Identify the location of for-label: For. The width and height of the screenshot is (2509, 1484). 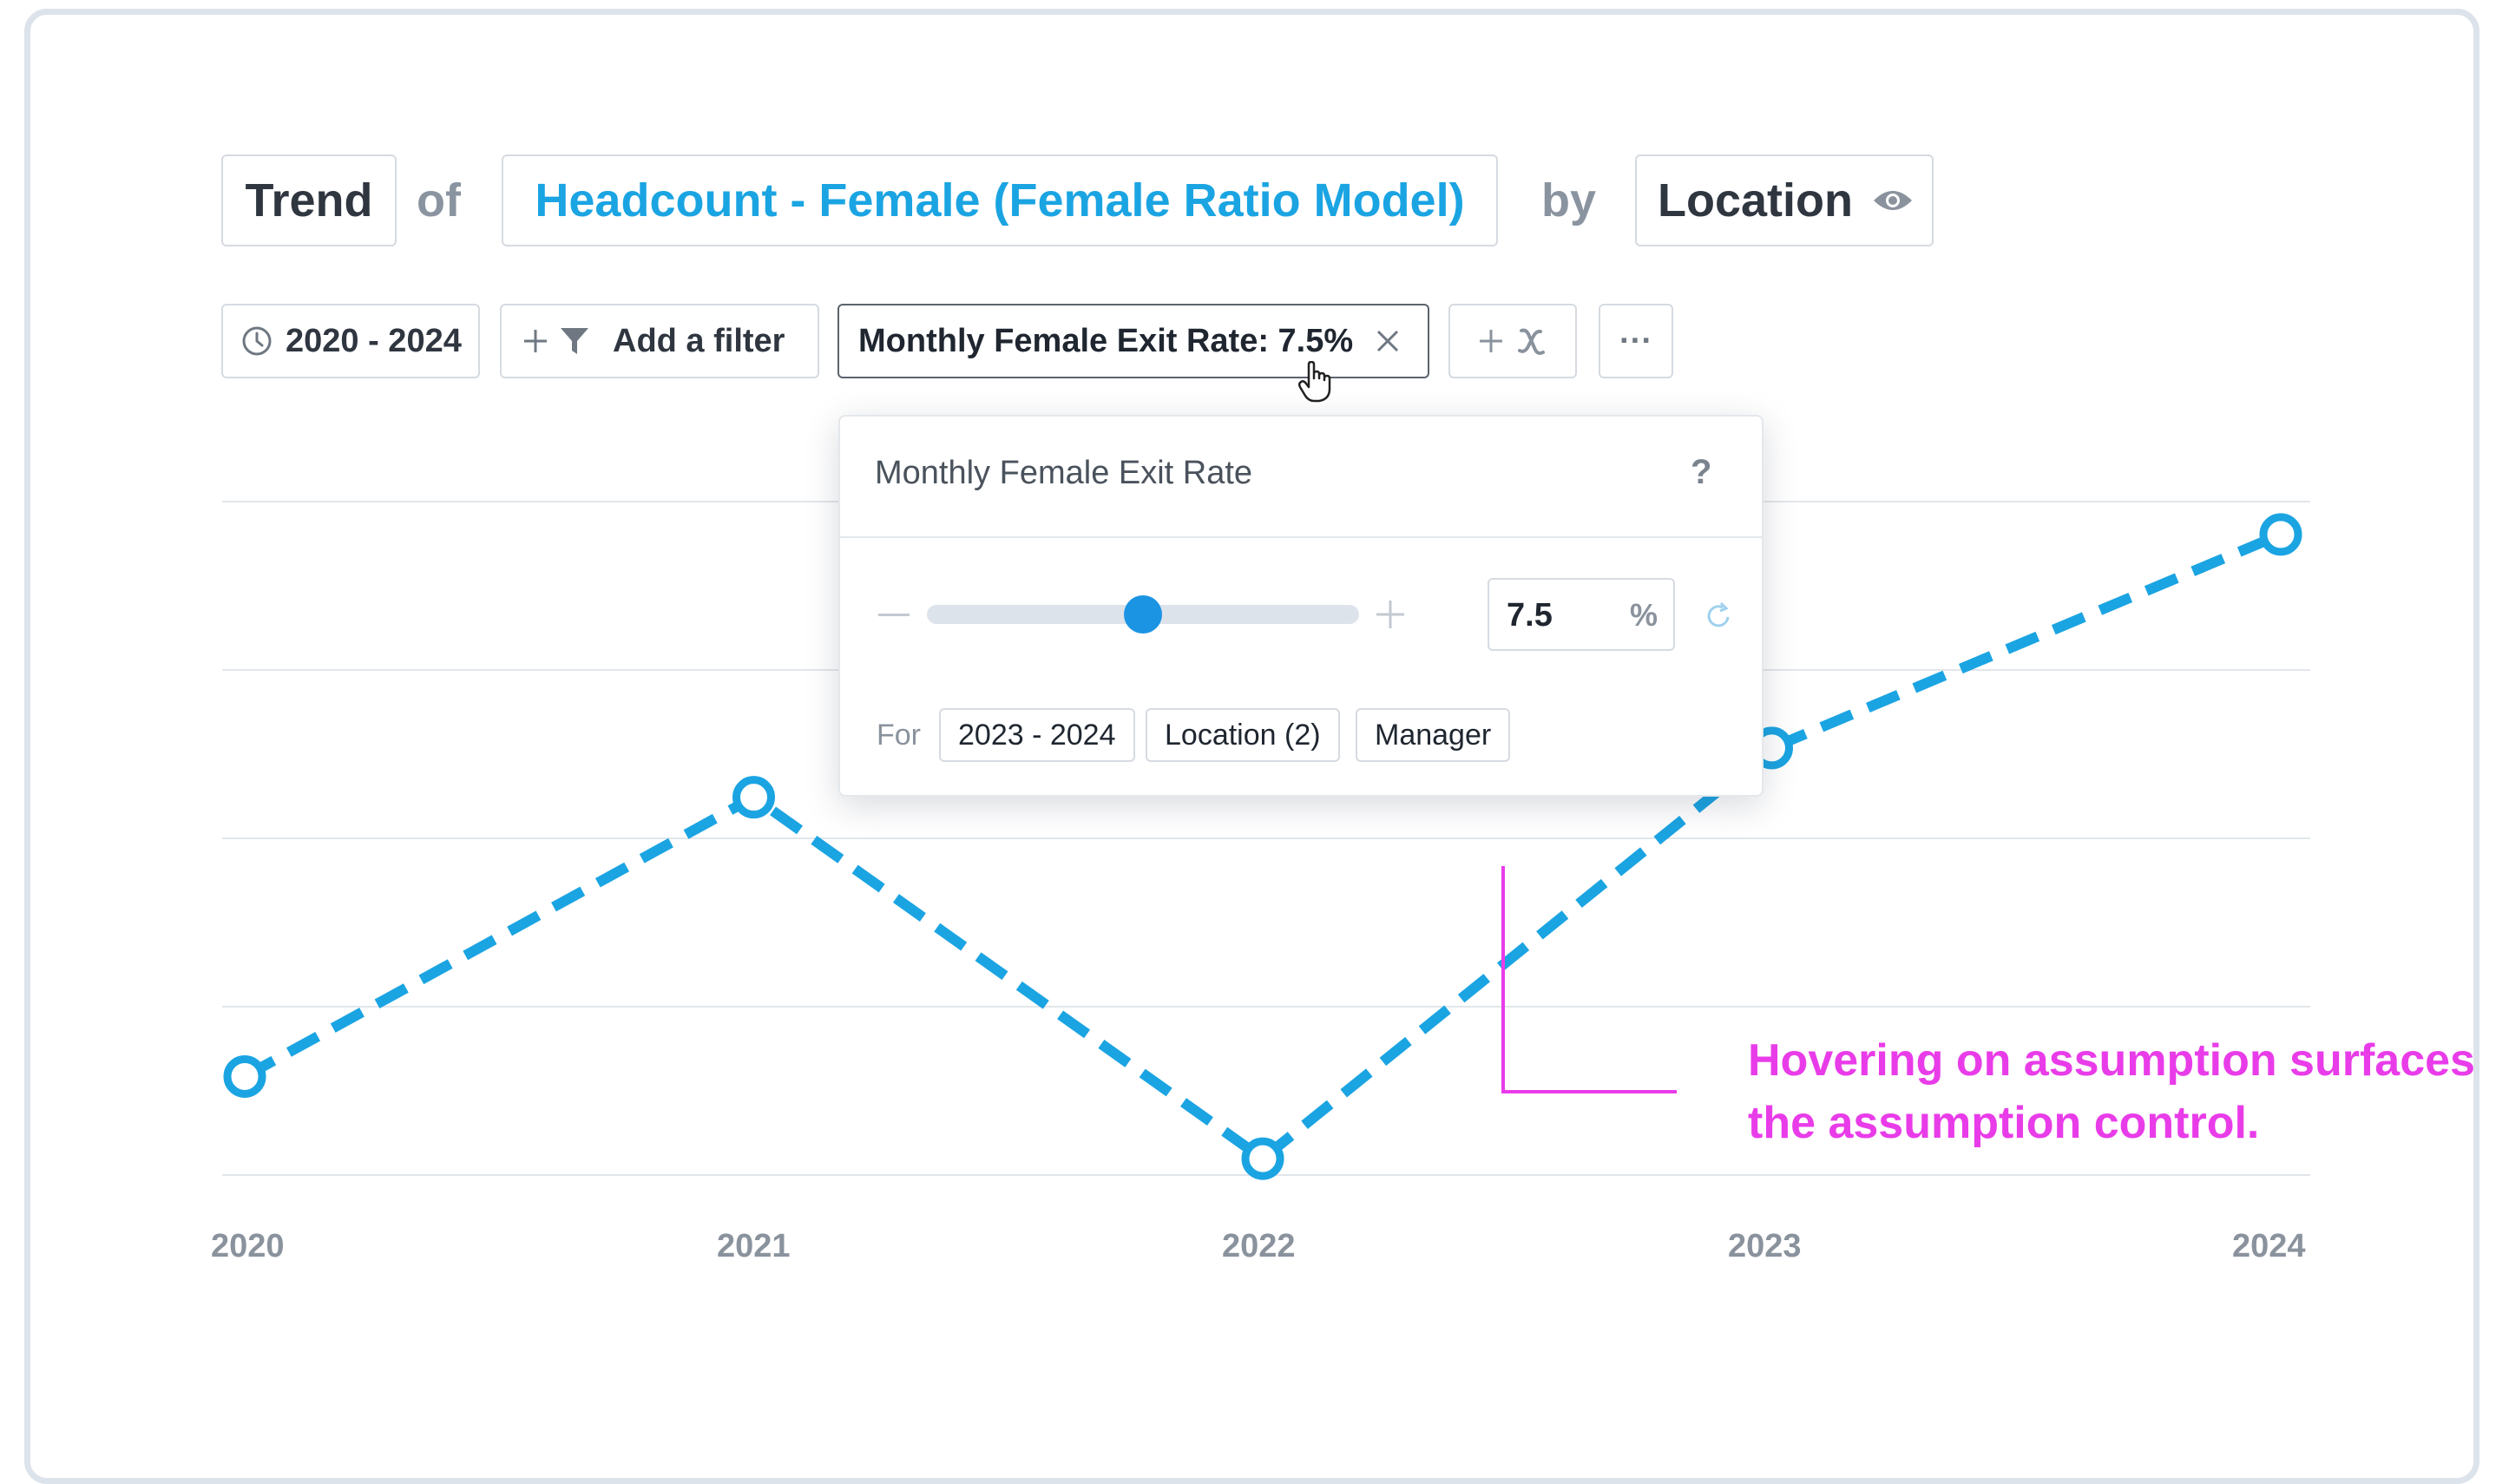
(899, 735).